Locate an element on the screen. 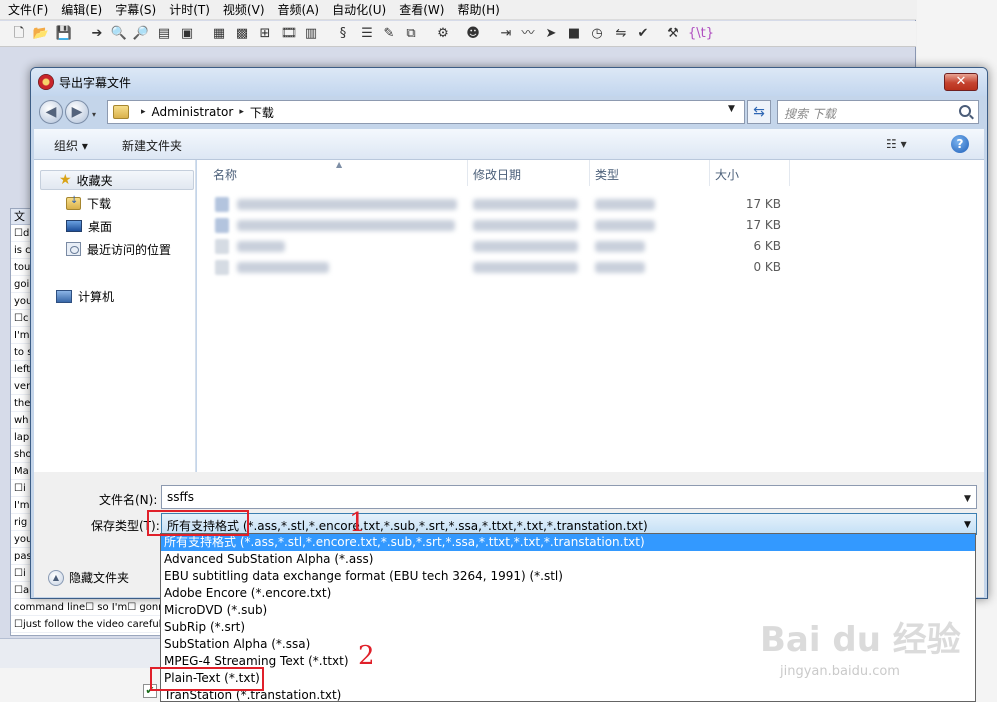  nav-computer: 计算机 is located at coordinates (85, 296).